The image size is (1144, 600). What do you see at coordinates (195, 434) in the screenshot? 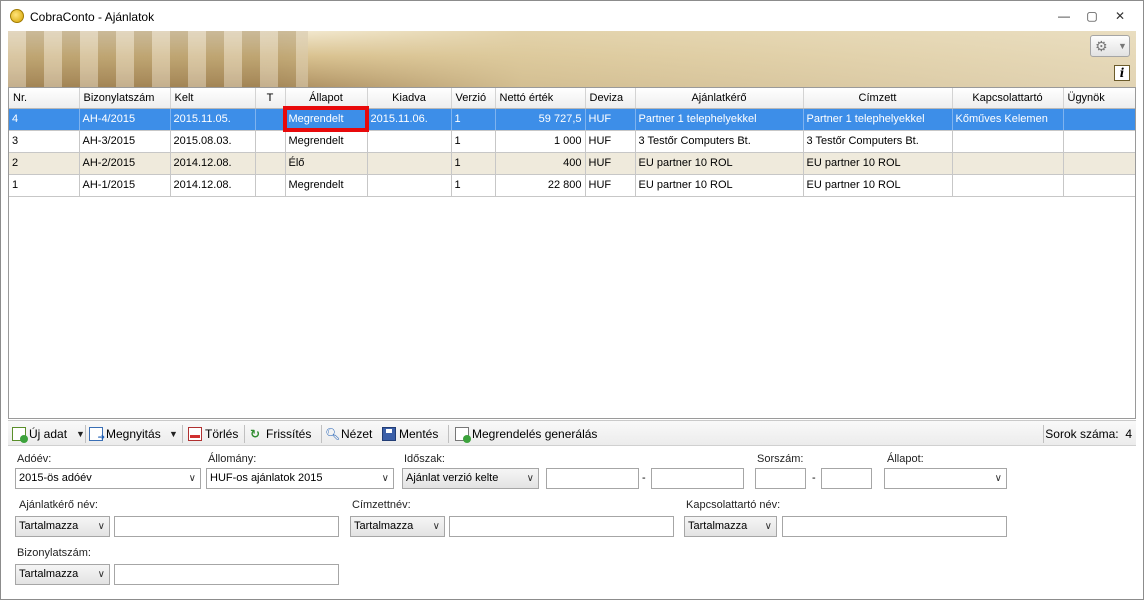
I see `delete-icon` at bounding box center [195, 434].